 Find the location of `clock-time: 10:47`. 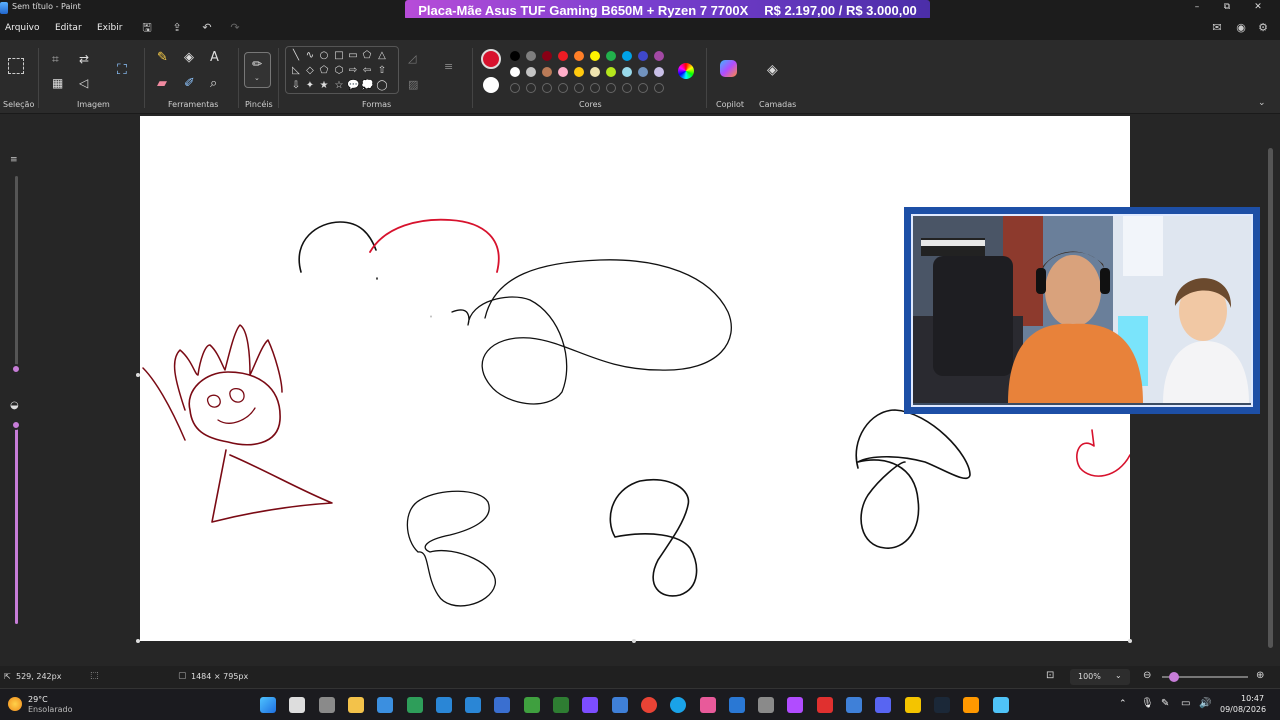

clock-time: 10:47 is located at coordinates (1252, 698).